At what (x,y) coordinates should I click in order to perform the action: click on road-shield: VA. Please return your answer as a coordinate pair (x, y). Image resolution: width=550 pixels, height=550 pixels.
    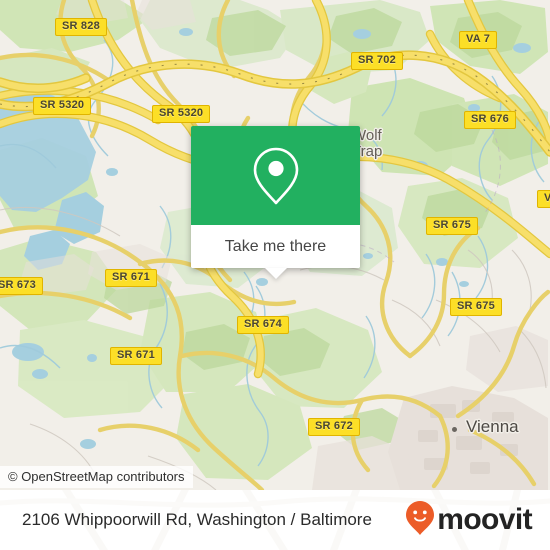
    Looking at the image, I should click on (543, 199).